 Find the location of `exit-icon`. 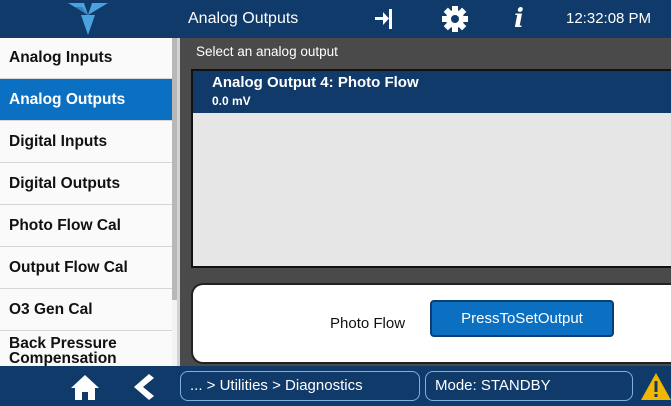

exit-icon is located at coordinates (385, 19).